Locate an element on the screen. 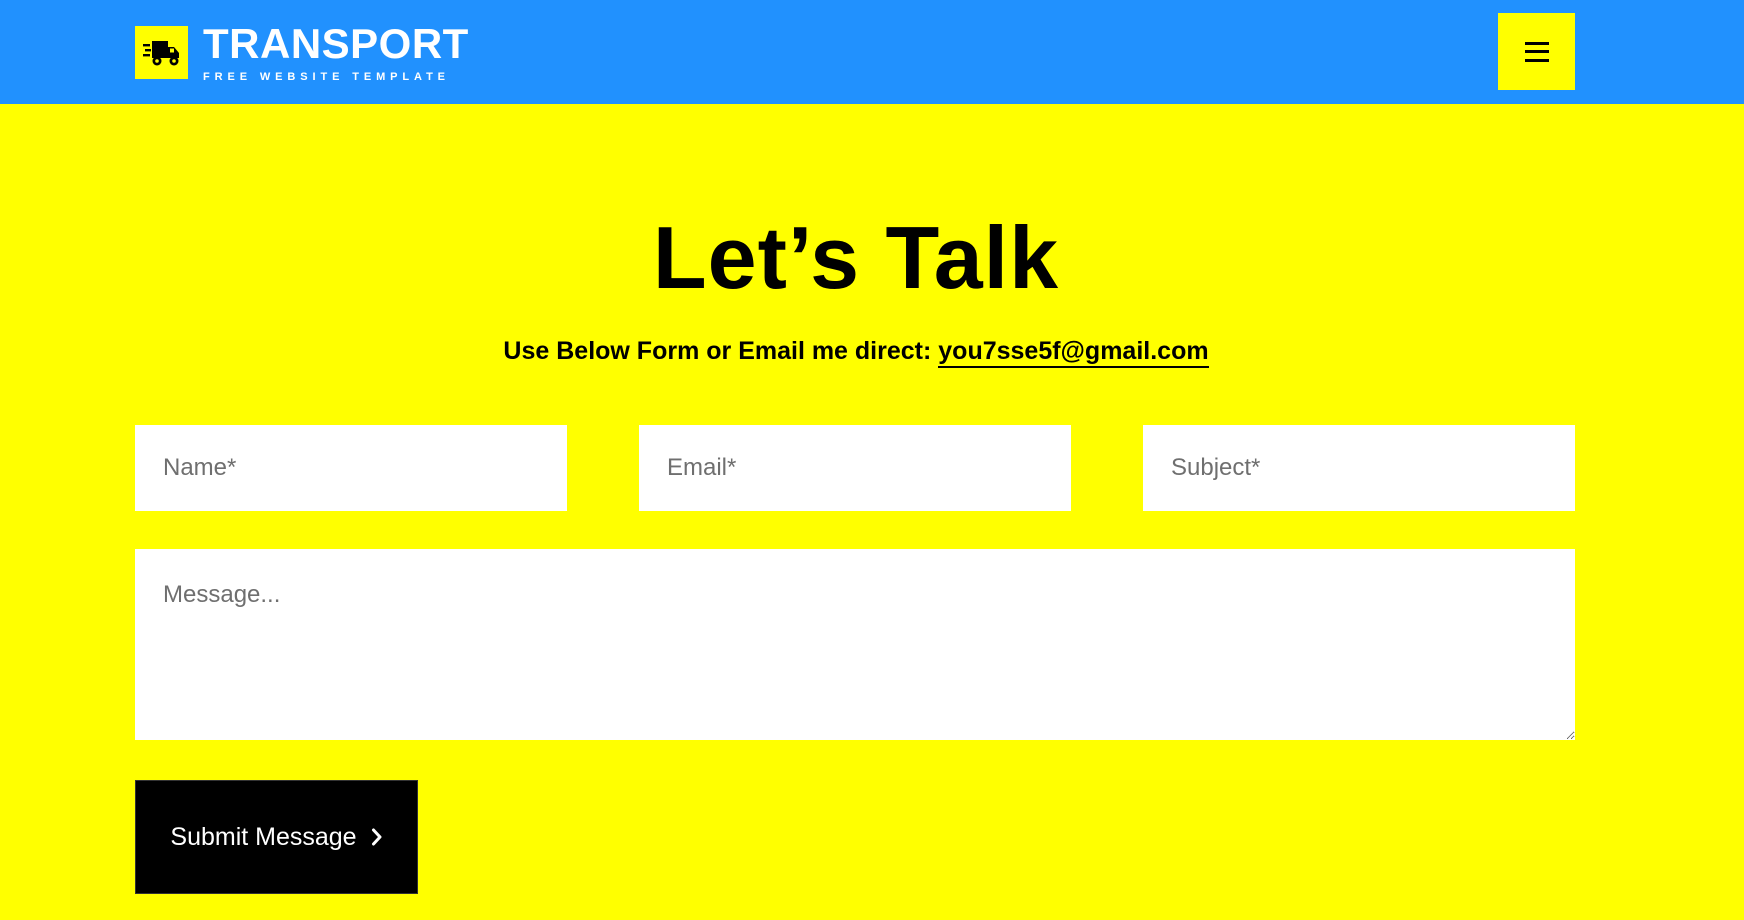 The width and height of the screenshot is (1744, 920). delivery-truck-icon is located at coordinates (161, 52).